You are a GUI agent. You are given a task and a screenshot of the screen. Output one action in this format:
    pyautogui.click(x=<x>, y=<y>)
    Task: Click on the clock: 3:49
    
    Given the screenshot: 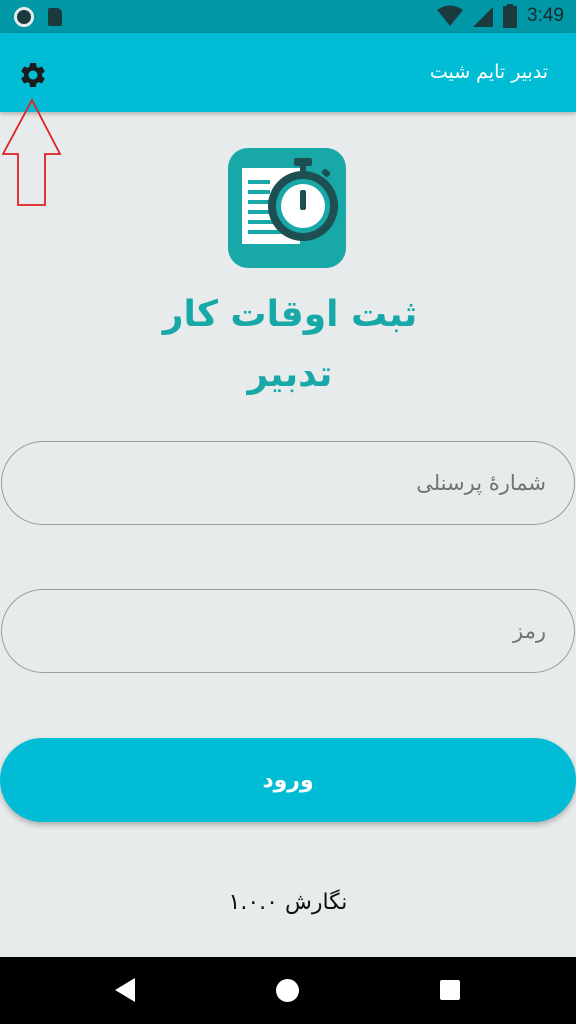 What is the action you would take?
    pyautogui.click(x=545, y=15)
    